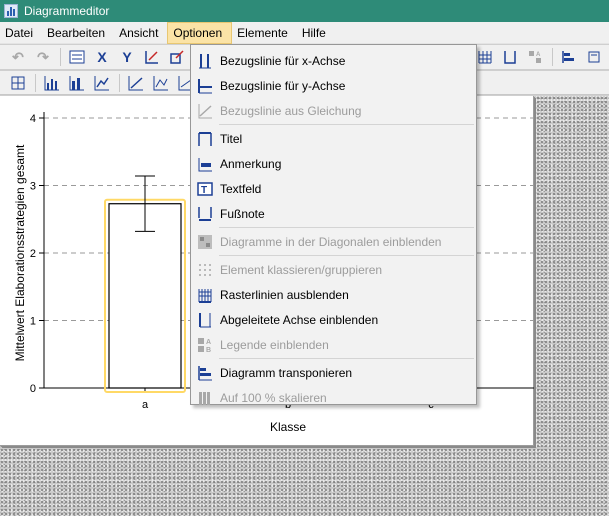 Image resolution: width=609 pixels, height=516 pixels. I want to click on menu-item-gridlines: Rasterlinien ausblenden, so click(333, 294).